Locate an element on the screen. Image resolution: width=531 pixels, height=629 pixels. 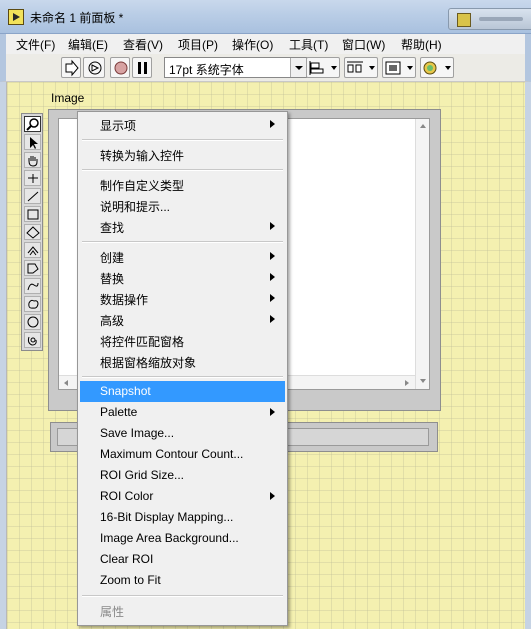
oval-tool is located at coordinates (32, 322).